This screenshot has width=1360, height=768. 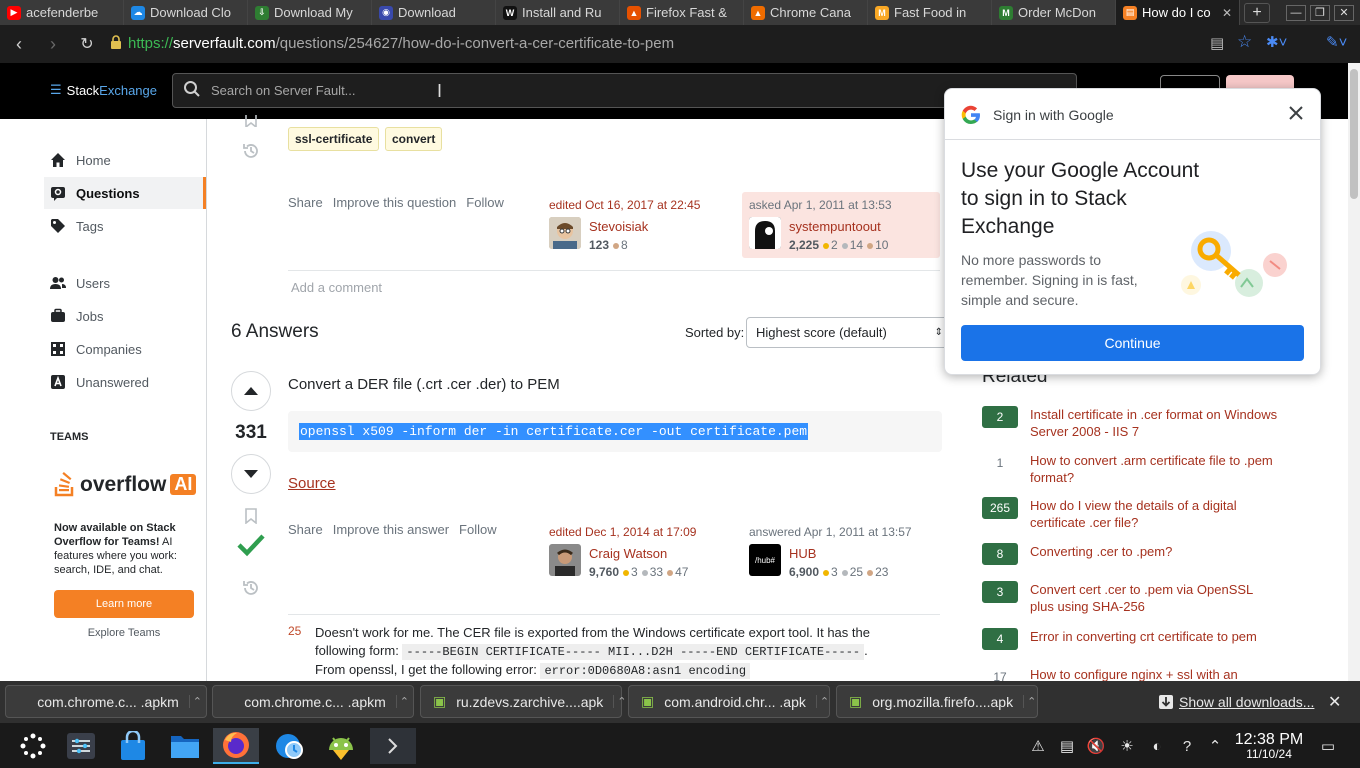 What do you see at coordinates (81, 746) in the screenshot?
I see `system-settings-icon` at bounding box center [81, 746].